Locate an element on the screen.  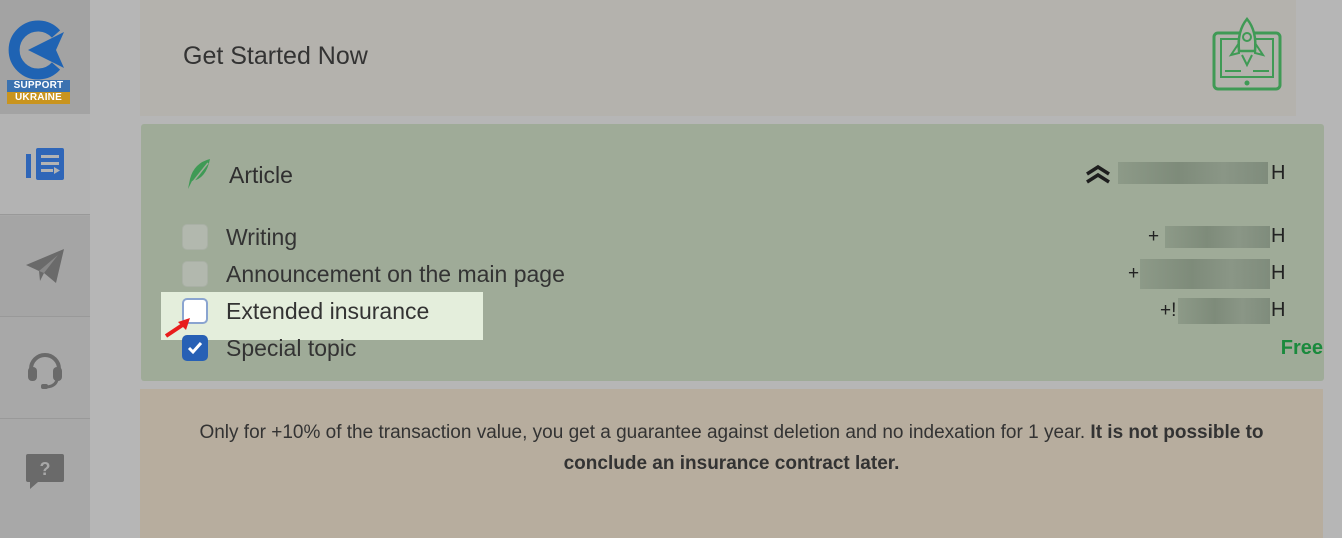
sidebar-item-send is located at coordinates (45, 266).